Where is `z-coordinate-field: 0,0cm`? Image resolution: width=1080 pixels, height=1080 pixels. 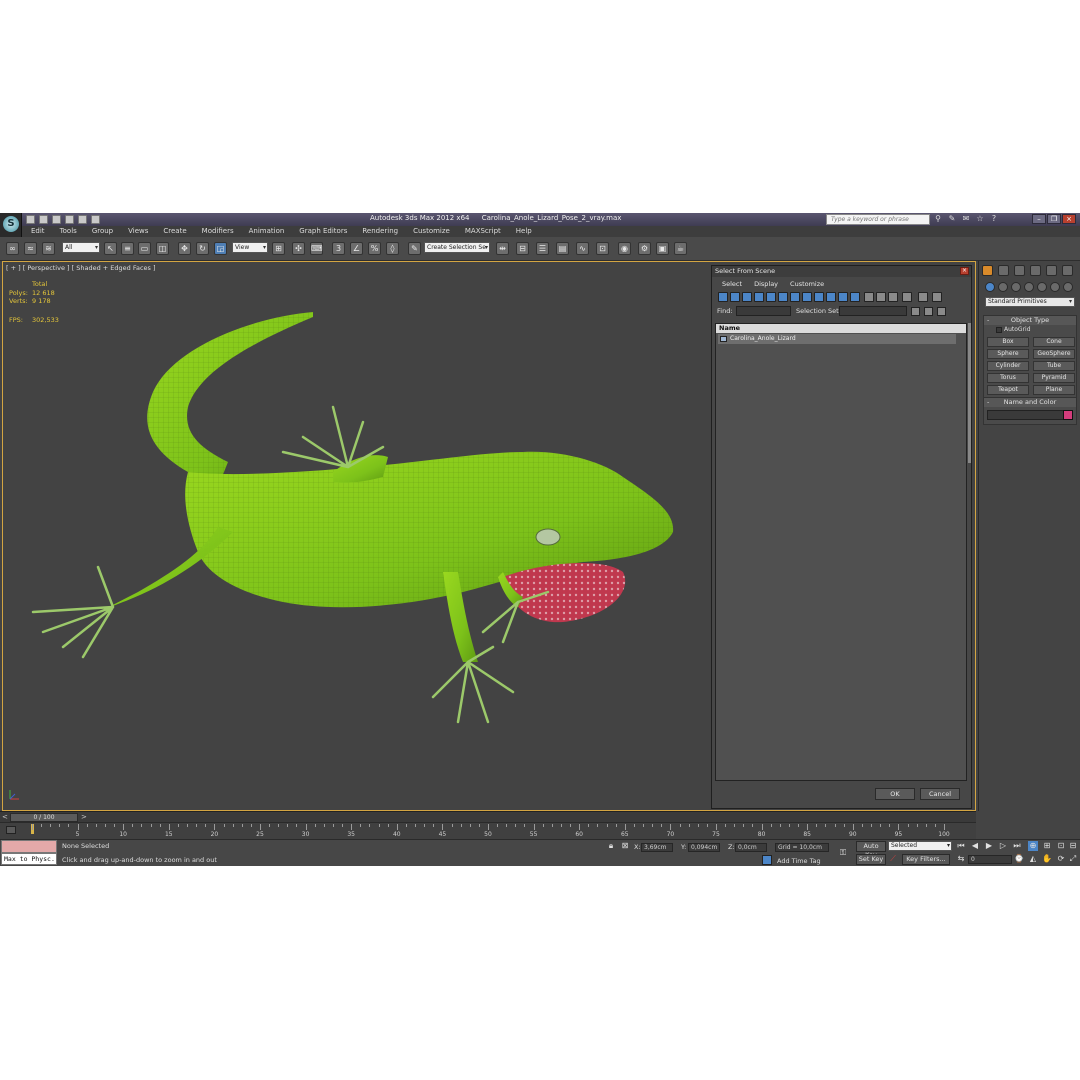 z-coordinate-field: 0,0cm is located at coordinates (751, 847).